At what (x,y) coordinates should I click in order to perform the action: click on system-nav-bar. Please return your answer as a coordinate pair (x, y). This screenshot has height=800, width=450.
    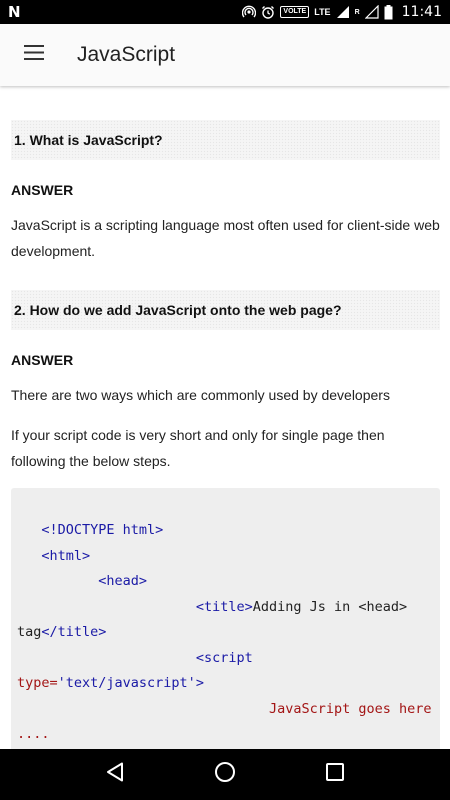
    Looking at the image, I should click on (225, 774).